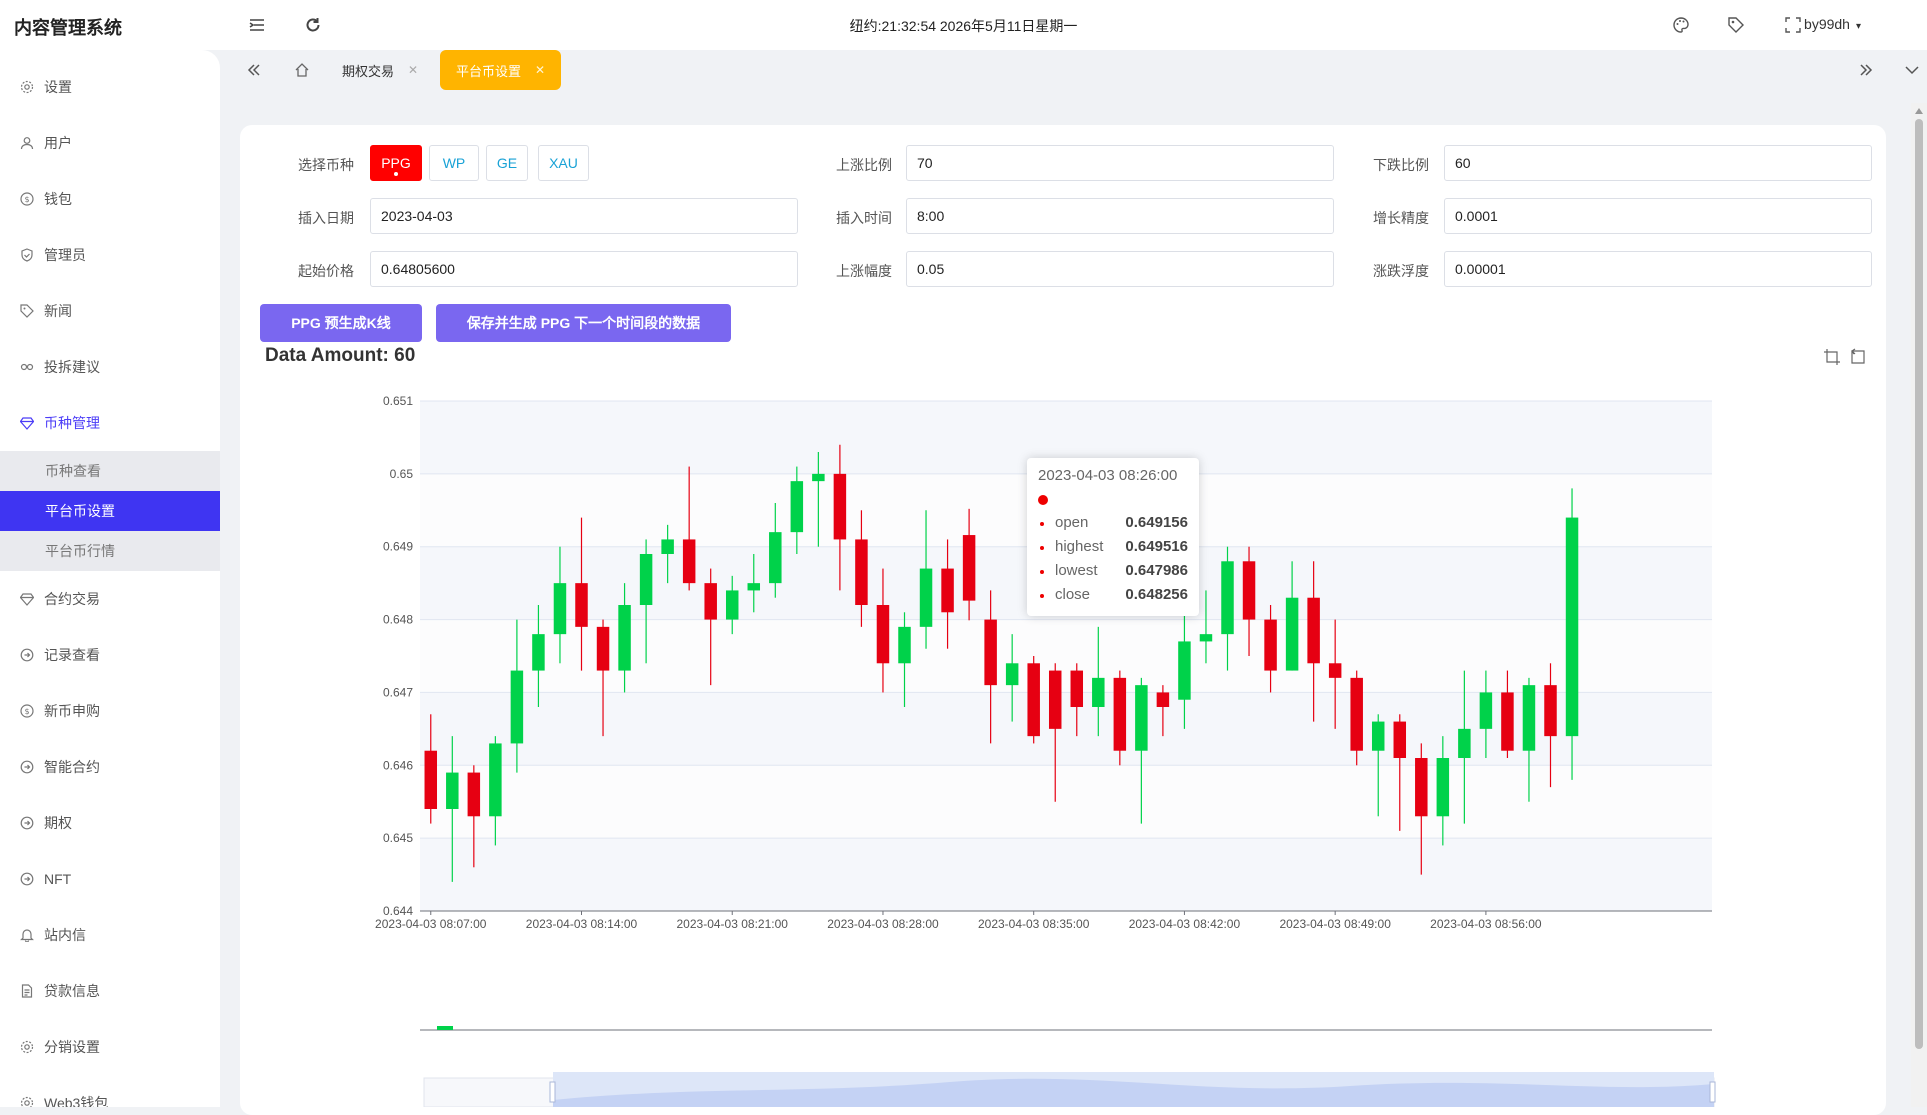  I want to click on volume-bar, so click(445, 1028).